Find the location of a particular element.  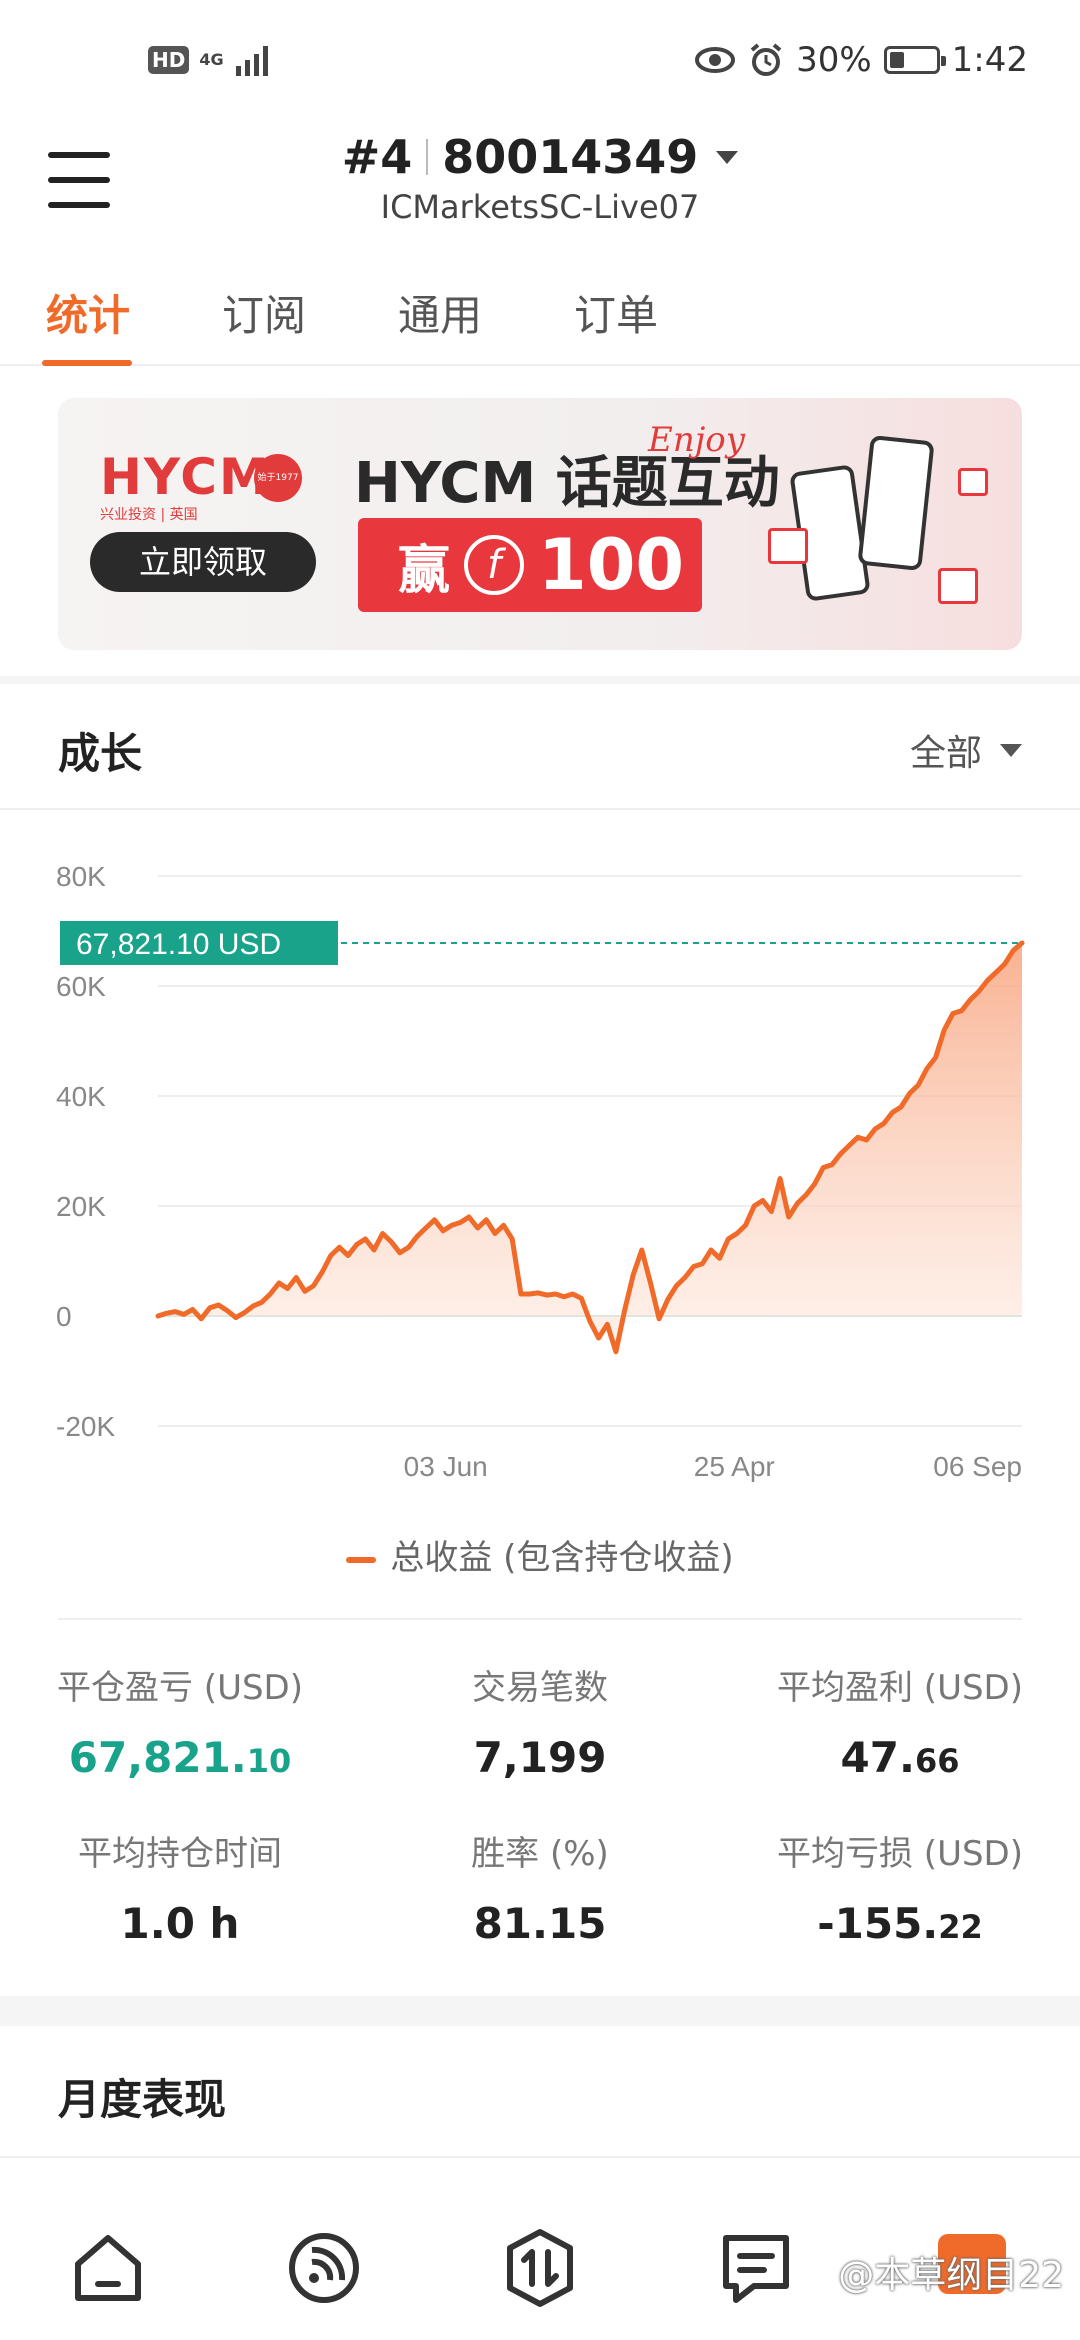

account-selector: #4 80014349 ICMarketsSC-Live07 is located at coordinates (540, 178).